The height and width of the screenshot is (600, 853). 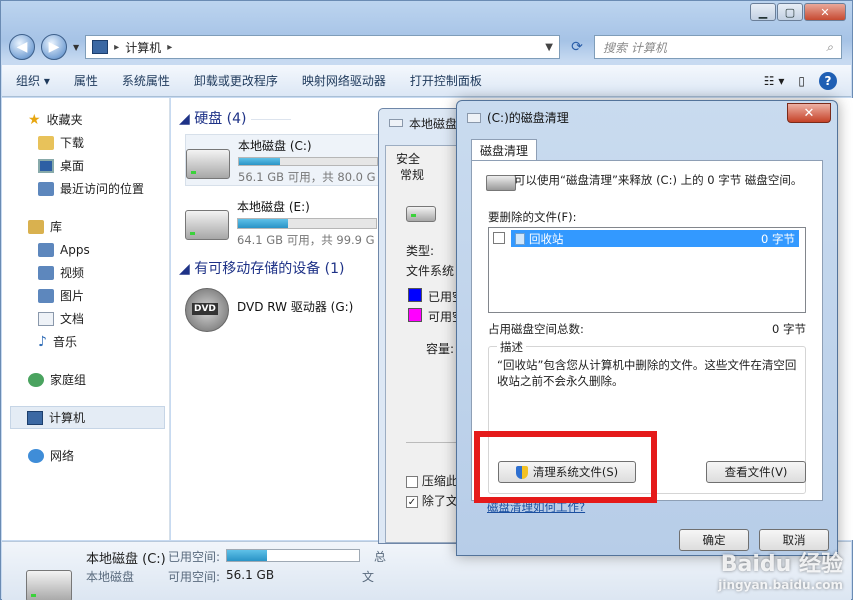 I want to click on system-properties-button: 系统属性, so click(x=146, y=80).